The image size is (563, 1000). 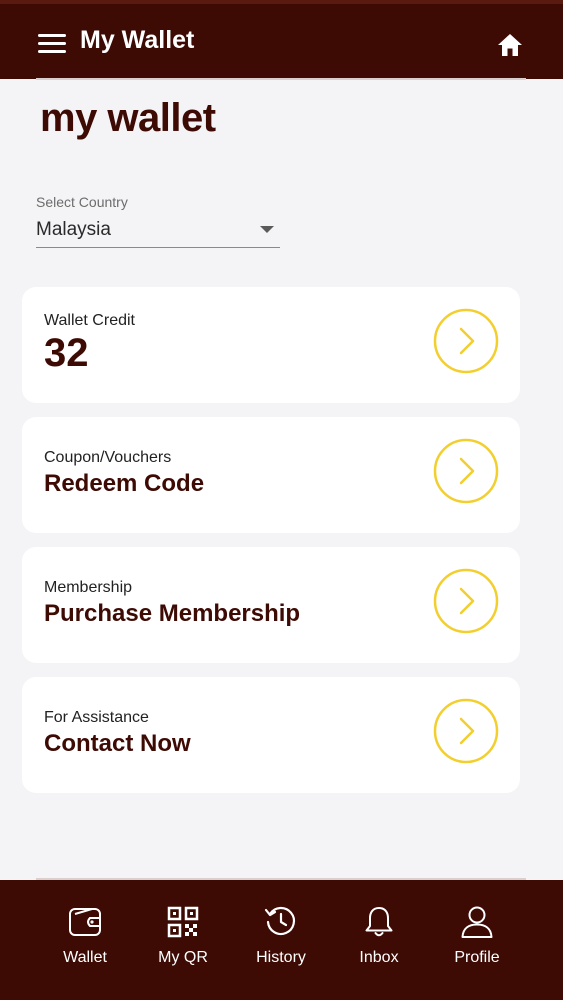 What do you see at coordinates (183, 922) in the screenshot?
I see `qr-code-icon` at bounding box center [183, 922].